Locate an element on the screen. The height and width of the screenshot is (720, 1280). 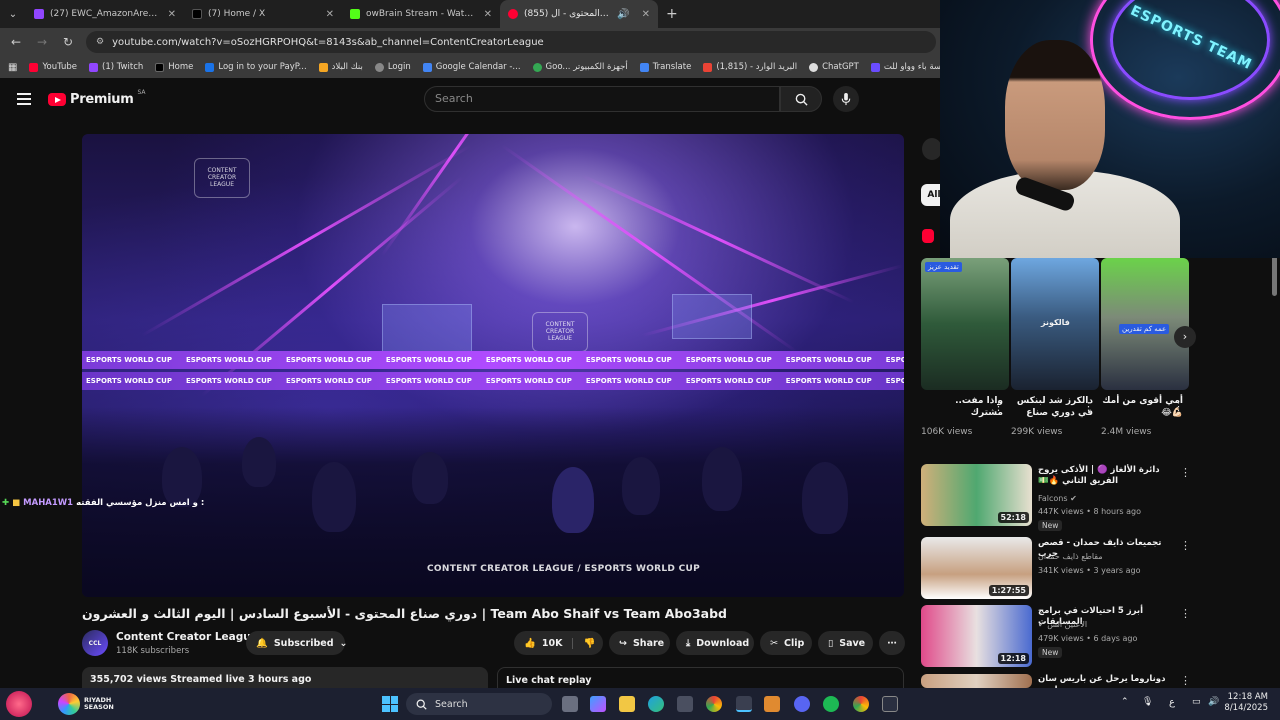
video-thumbnail is located at coordinates (976, 681).